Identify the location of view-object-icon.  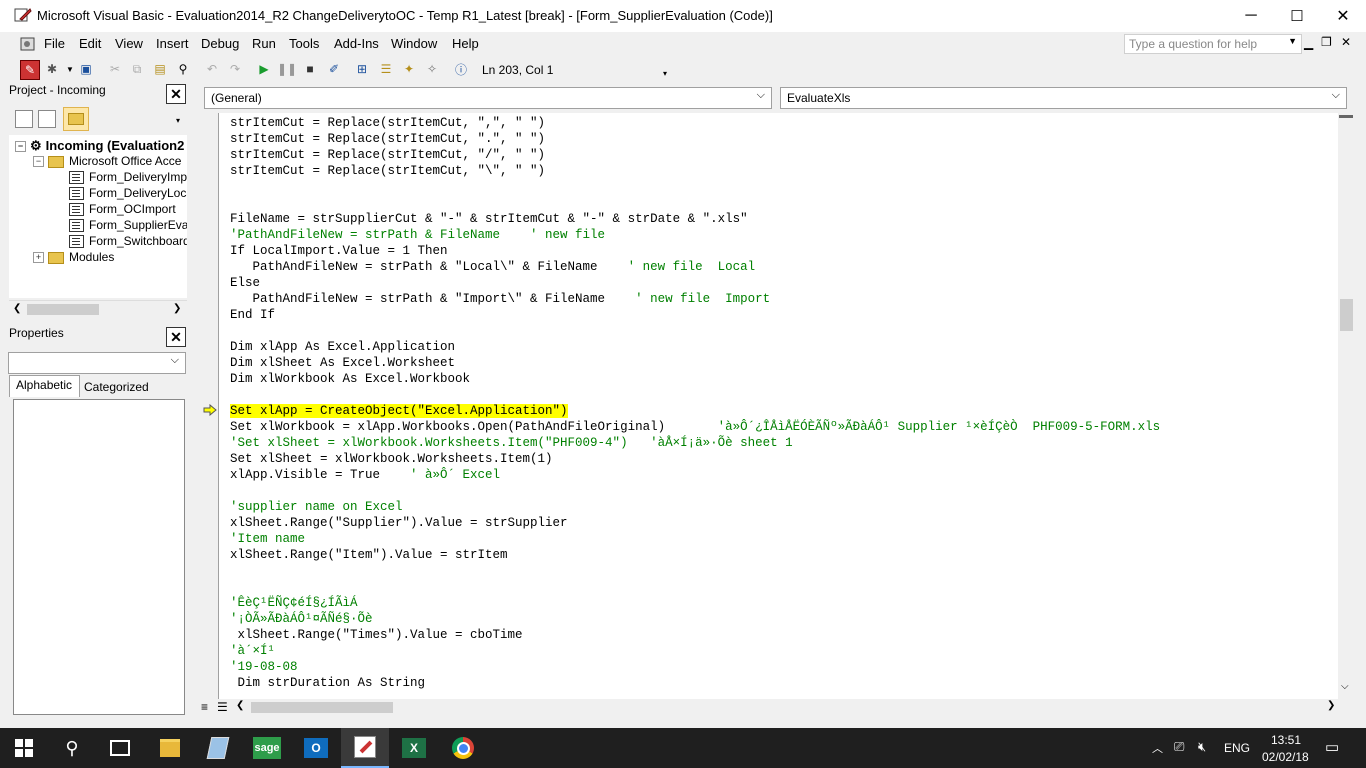
(47, 119).